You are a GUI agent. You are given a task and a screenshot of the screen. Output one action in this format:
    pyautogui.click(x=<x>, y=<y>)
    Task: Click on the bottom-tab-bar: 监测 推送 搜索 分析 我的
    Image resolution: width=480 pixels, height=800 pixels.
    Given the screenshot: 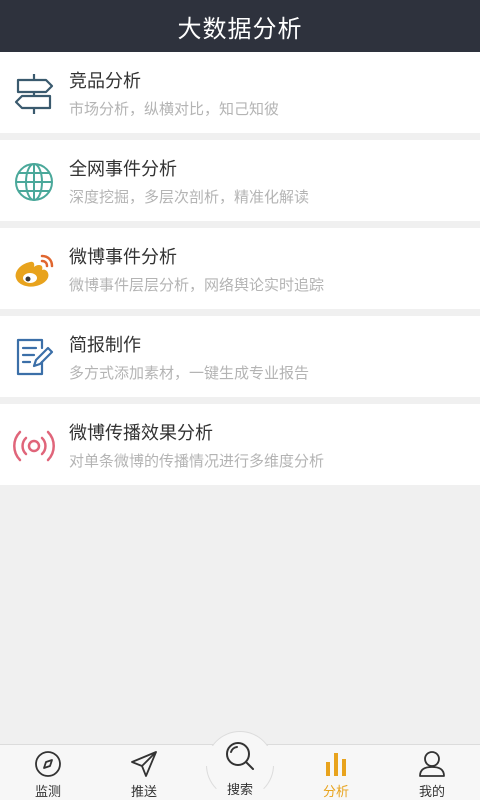 What is the action you would take?
    pyautogui.click(x=240, y=765)
    